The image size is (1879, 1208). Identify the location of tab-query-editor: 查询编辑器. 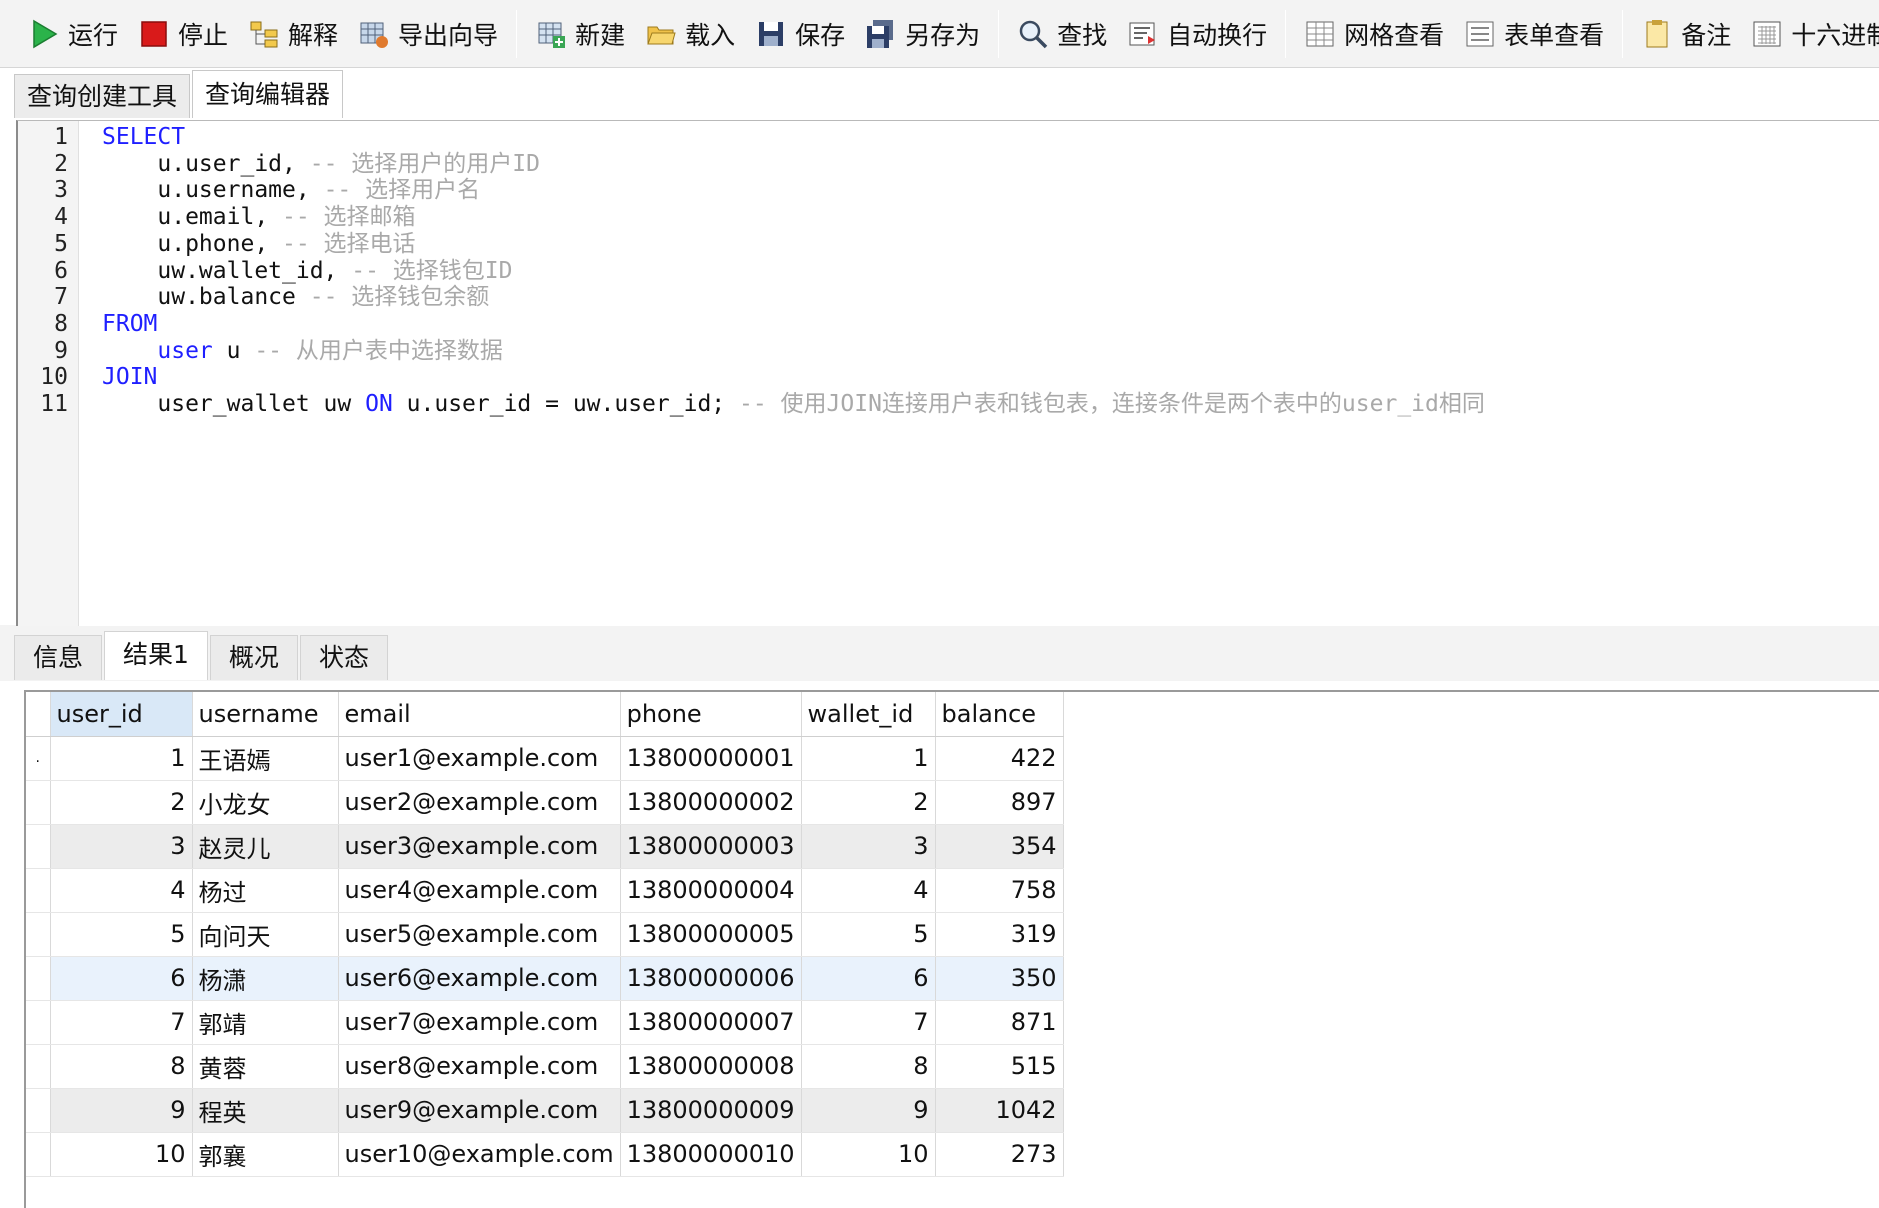
(268, 94).